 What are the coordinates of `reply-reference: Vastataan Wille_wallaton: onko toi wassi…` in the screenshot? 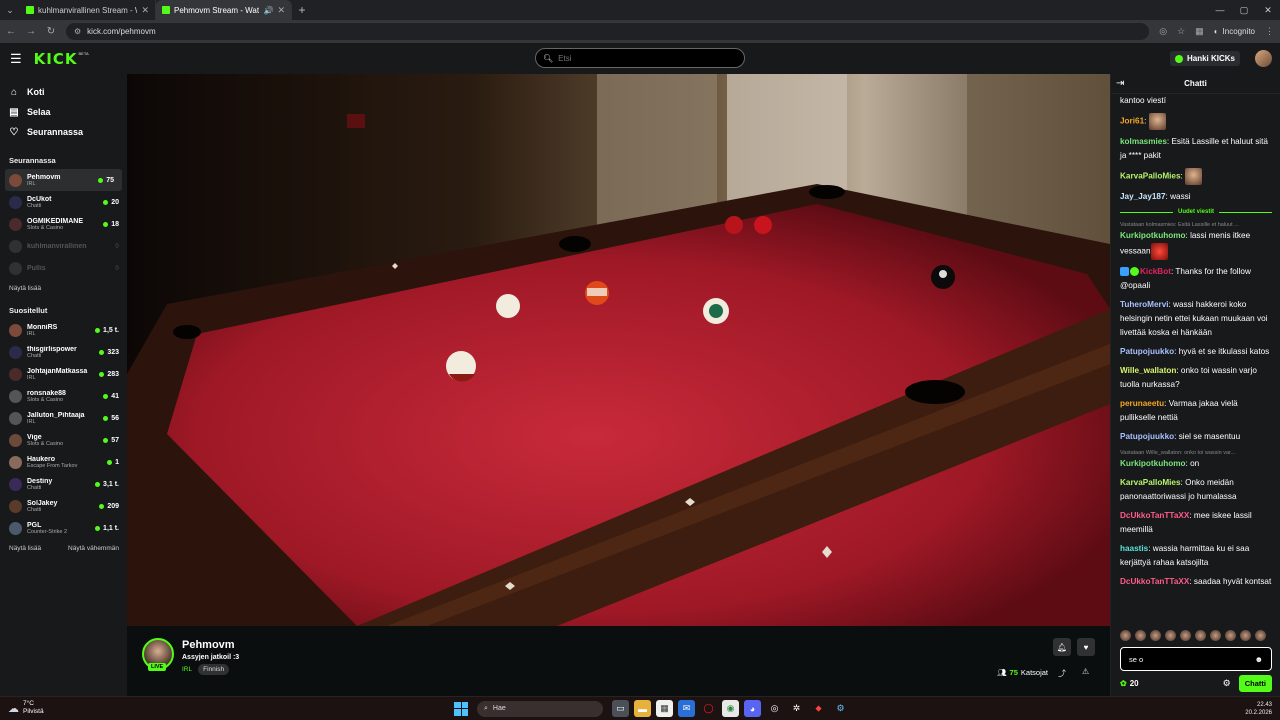 It's located at (1196, 453).